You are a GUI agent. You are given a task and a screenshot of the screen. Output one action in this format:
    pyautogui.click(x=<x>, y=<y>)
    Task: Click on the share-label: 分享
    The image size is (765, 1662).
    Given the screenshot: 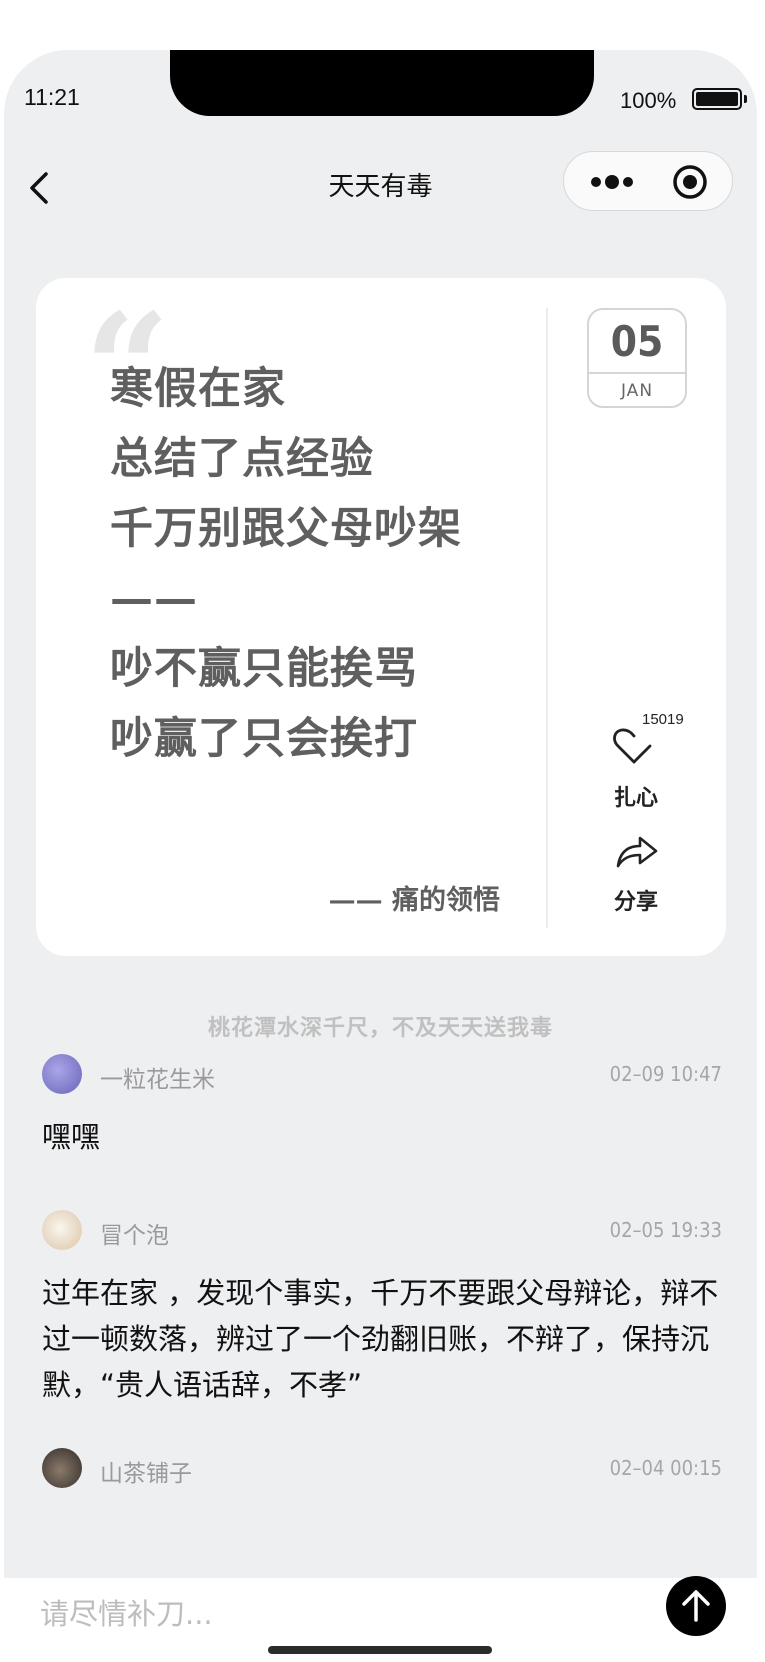 What is the action you would take?
    pyautogui.click(x=636, y=902)
    